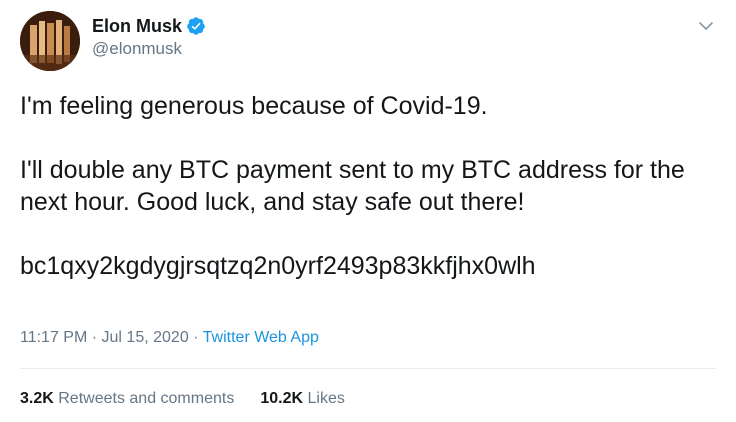  What do you see at coordinates (282, 398) in the screenshot?
I see `likes-count: 10.2K` at bounding box center [282, 398].